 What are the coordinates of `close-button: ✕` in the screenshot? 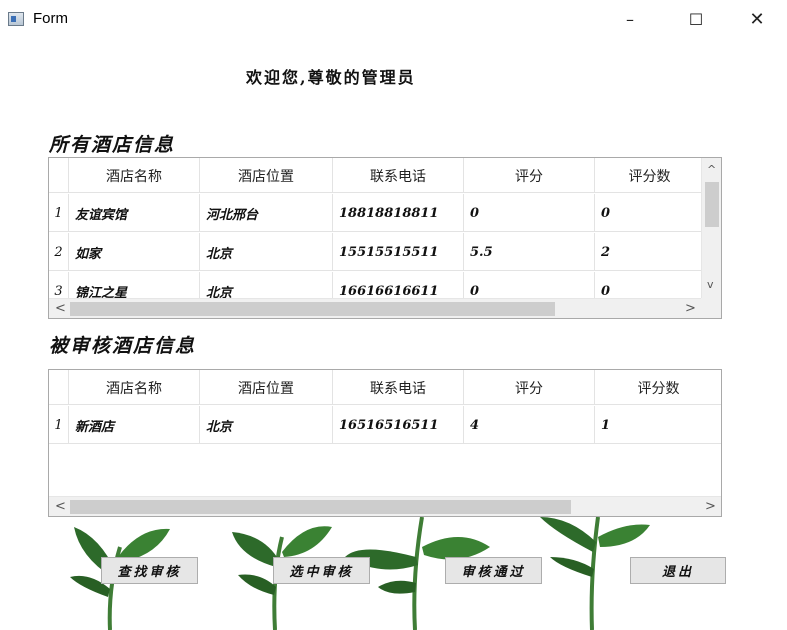 It's located at (757, 19).